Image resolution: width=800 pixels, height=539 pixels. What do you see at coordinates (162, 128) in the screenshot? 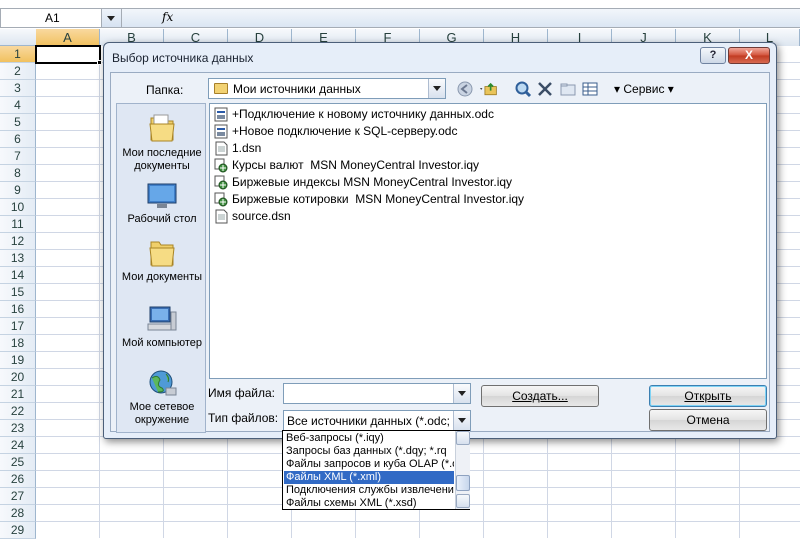
I see `recent-folder-icon` at bounding box center [162, 128].